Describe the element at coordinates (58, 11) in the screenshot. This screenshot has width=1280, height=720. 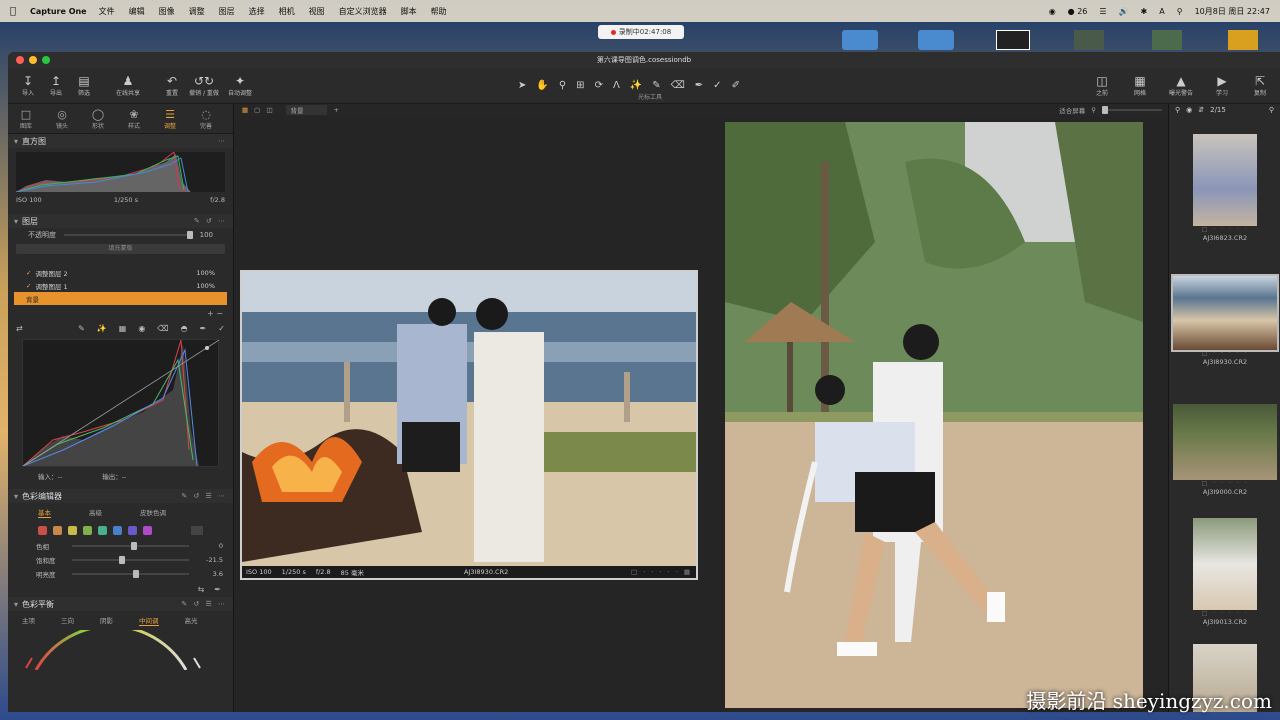
I see `app-name: Capture One` at that location.